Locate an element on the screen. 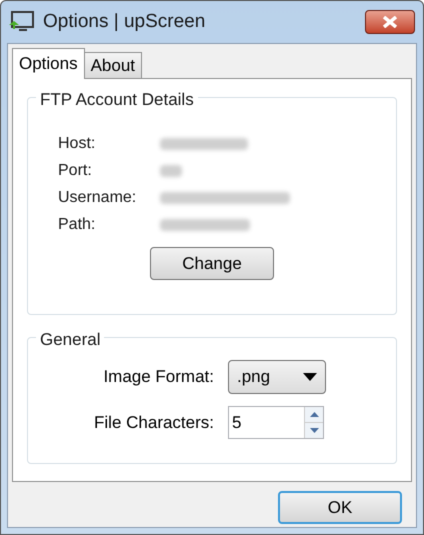 This screenshot has height=535, width=424. spin-down-icon is located at coordinates (314, 430).